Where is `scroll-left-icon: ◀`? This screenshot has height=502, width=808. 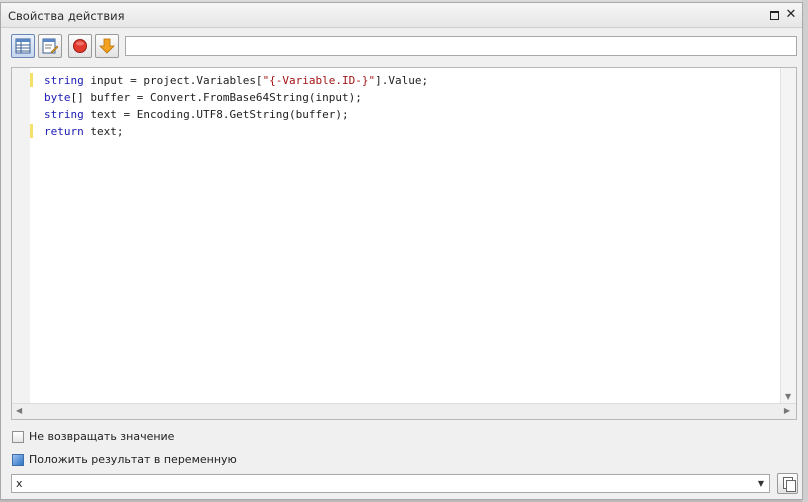 scroll-left-icon: ◀ is located at coordinates (19, 410).